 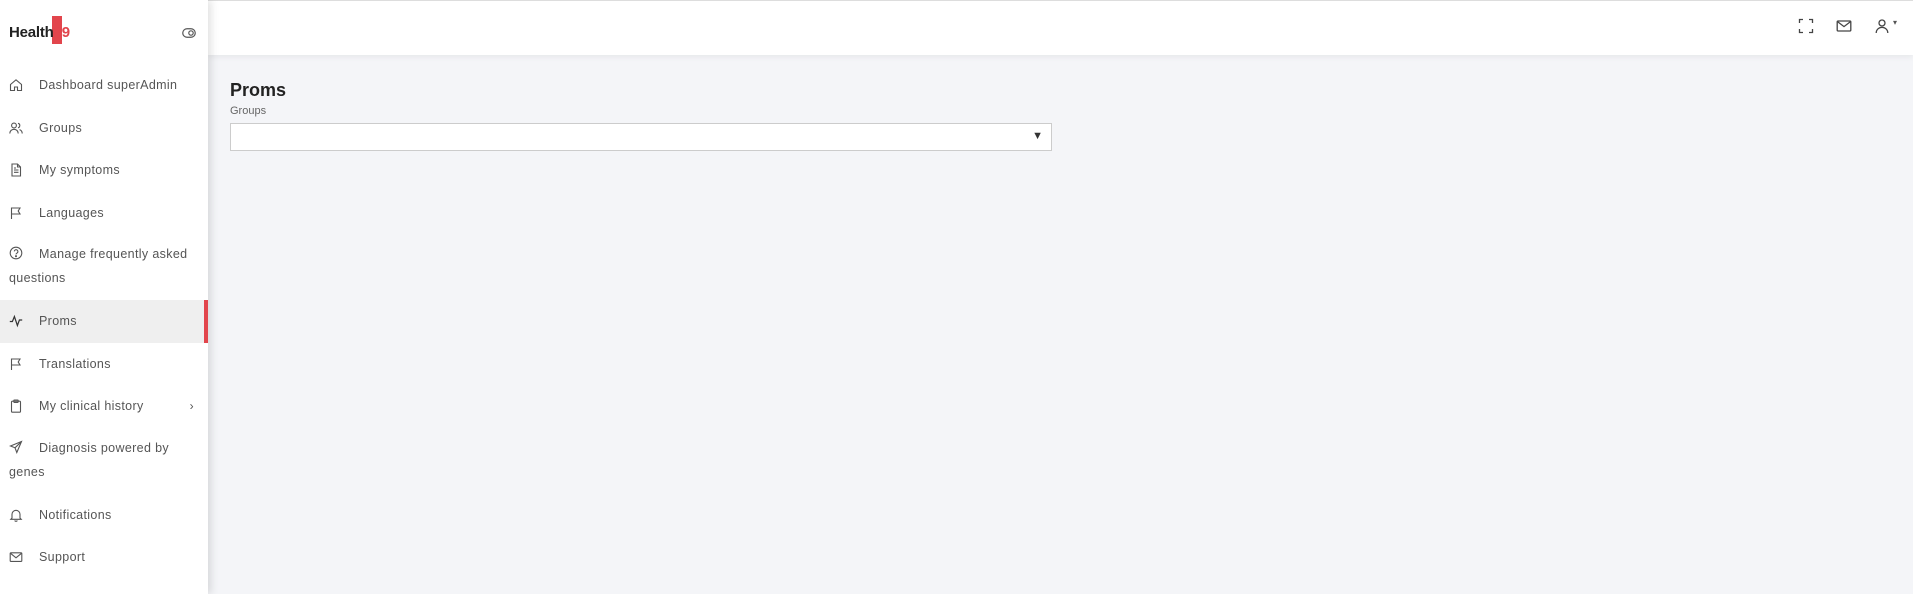 I want to click on sidebar-item-label: My symptoms, so click(x=79, y=170).